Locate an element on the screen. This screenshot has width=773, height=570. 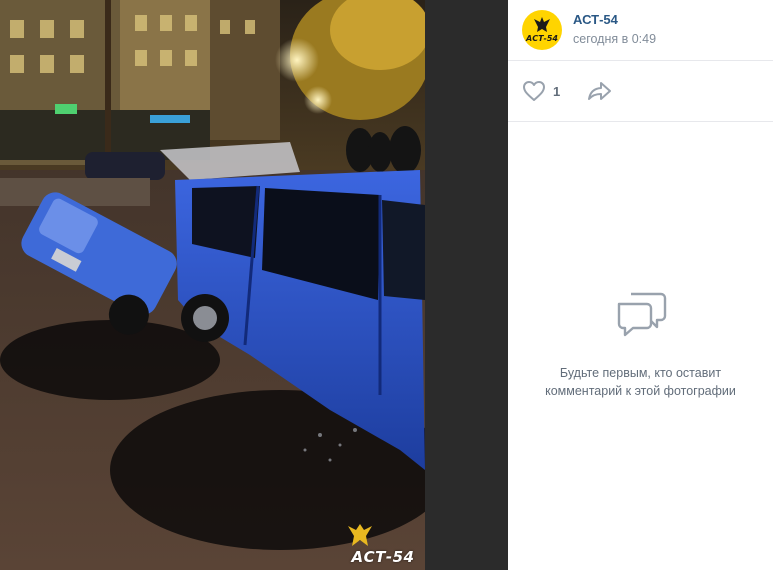
like-button: 1 is located at coordinates (541, 91).